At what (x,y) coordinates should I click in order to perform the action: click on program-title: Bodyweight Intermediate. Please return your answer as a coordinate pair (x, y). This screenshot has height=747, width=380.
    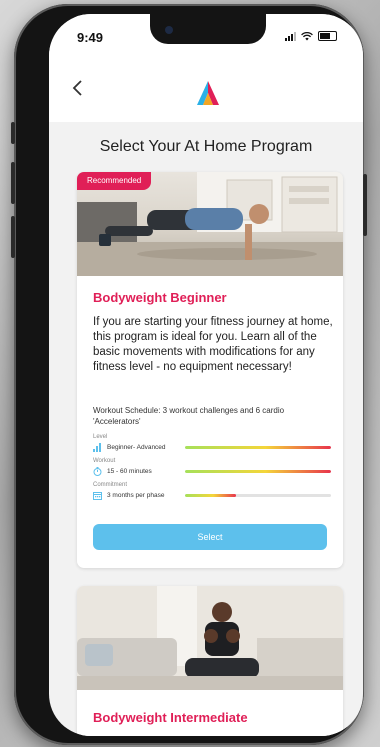
    Looking at the image, I should click on (170, 717).